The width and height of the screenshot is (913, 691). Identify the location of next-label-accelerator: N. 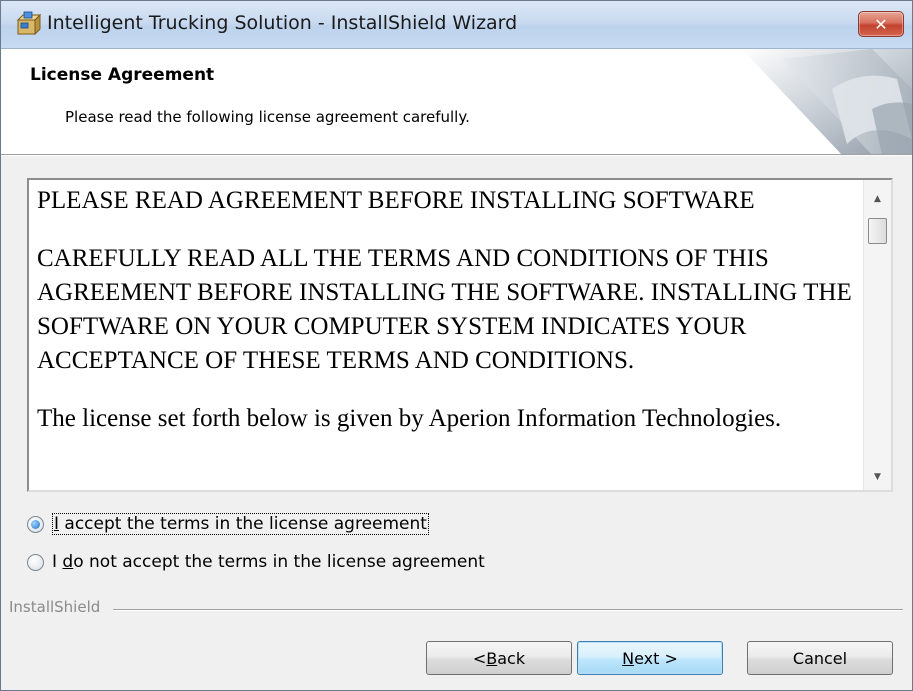
(628, 658).